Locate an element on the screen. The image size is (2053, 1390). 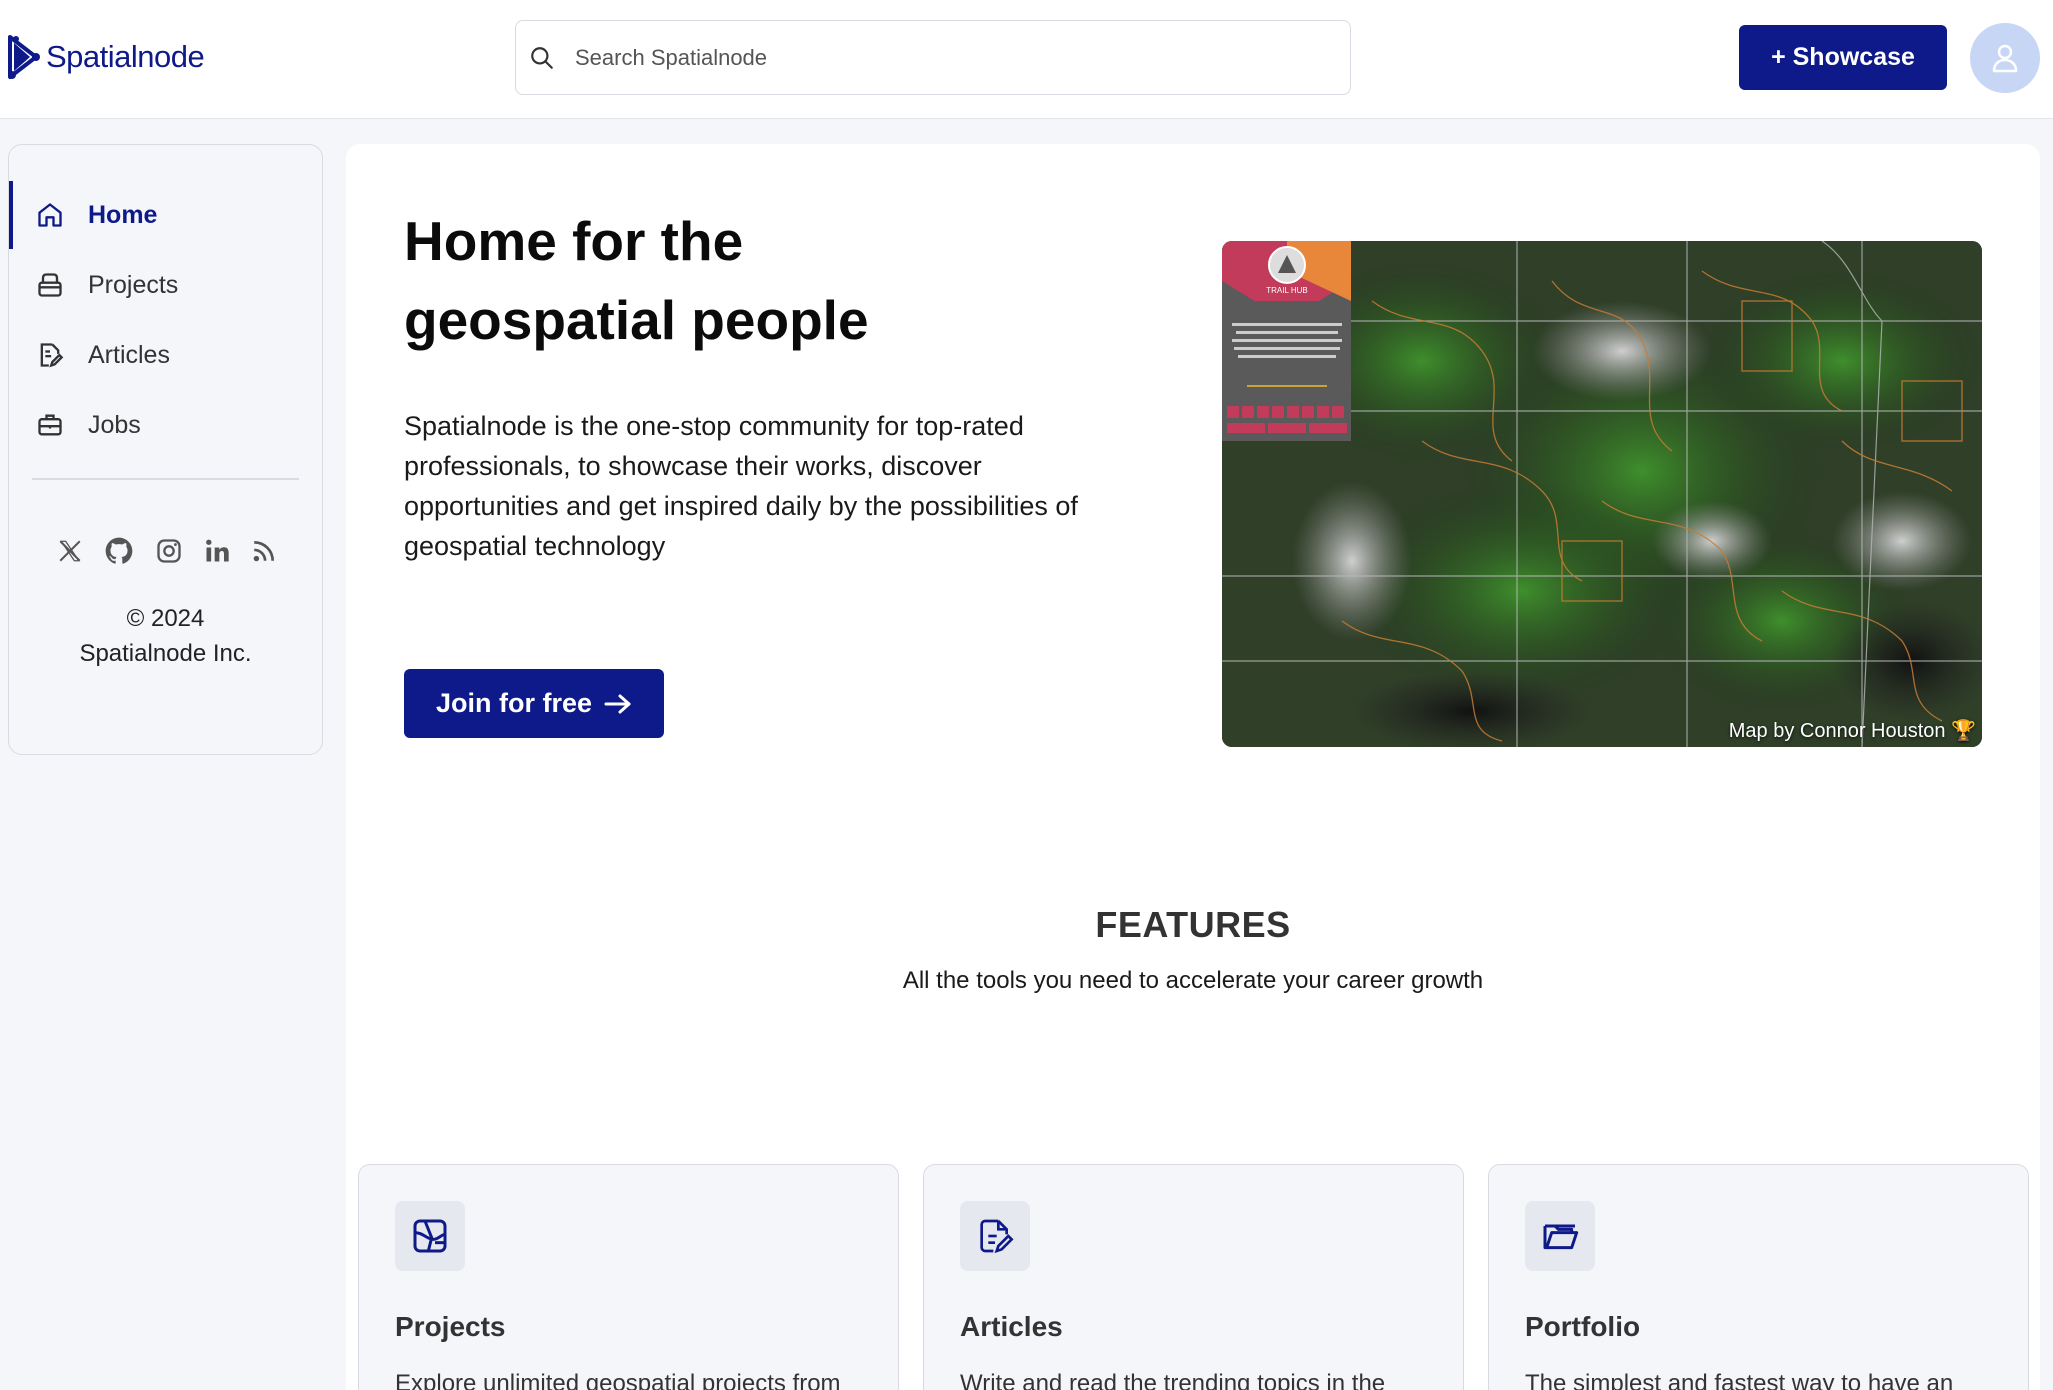
sidebar-item-home: Home is located at coordinates (165, 215).